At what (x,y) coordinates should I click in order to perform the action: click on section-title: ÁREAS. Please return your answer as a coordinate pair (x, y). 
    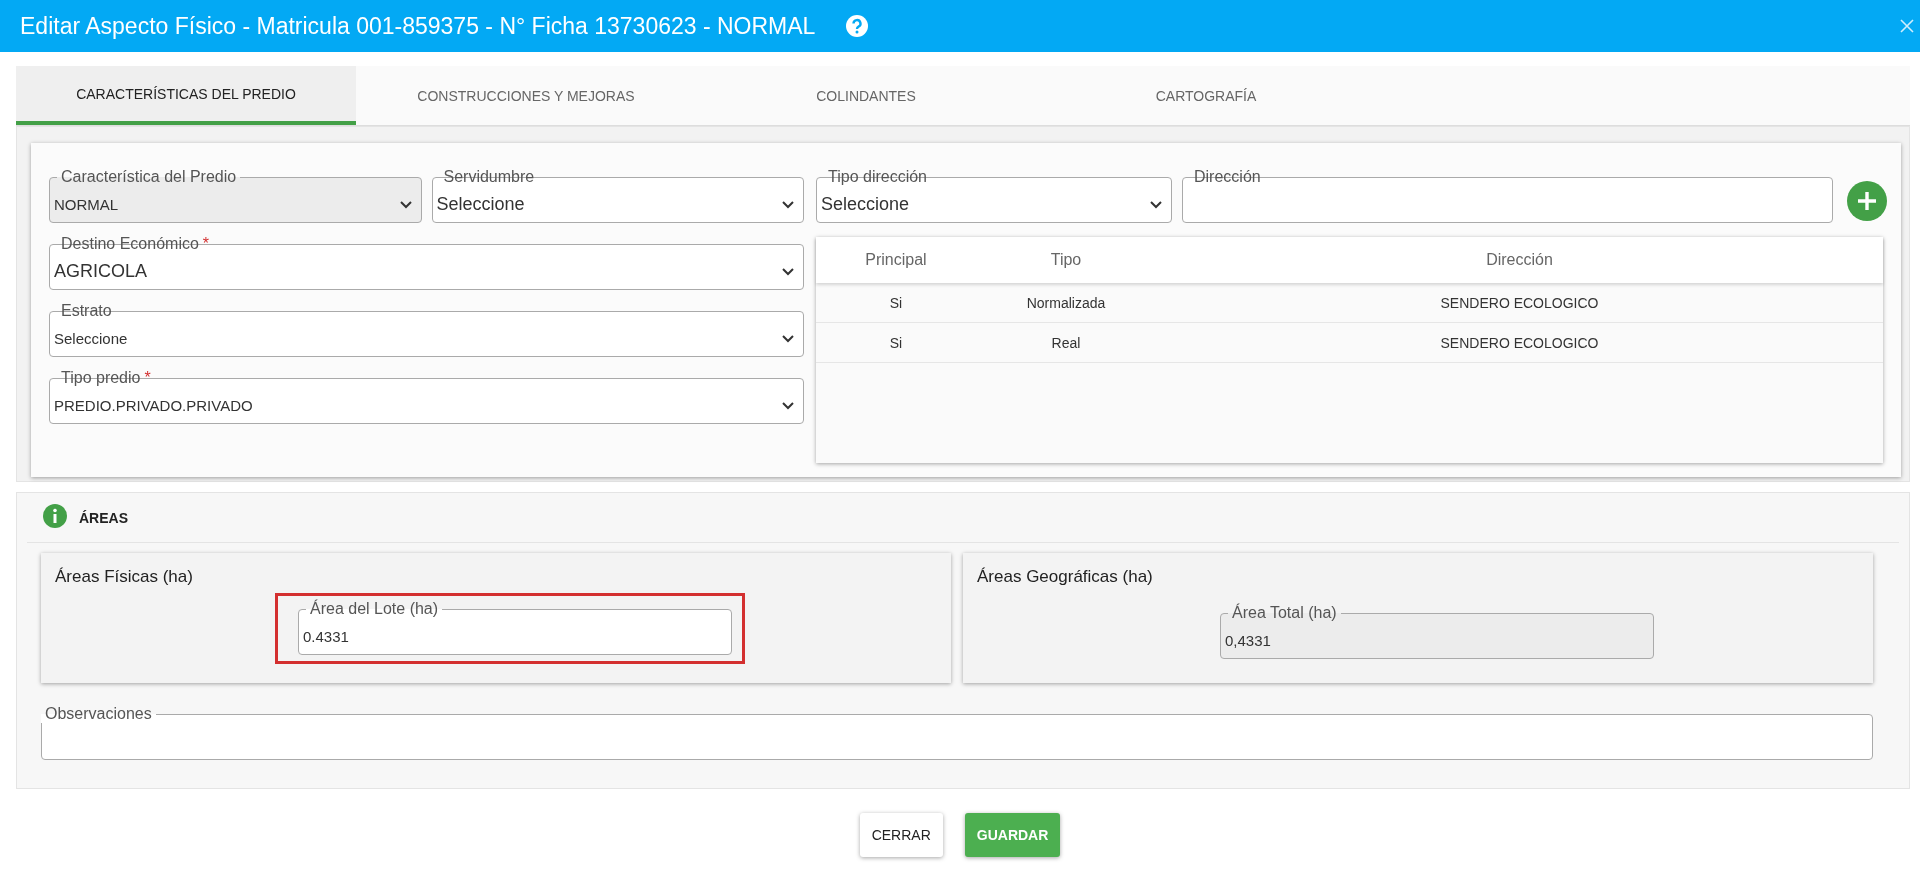
    Looking at the image, I should click on (103, 517).